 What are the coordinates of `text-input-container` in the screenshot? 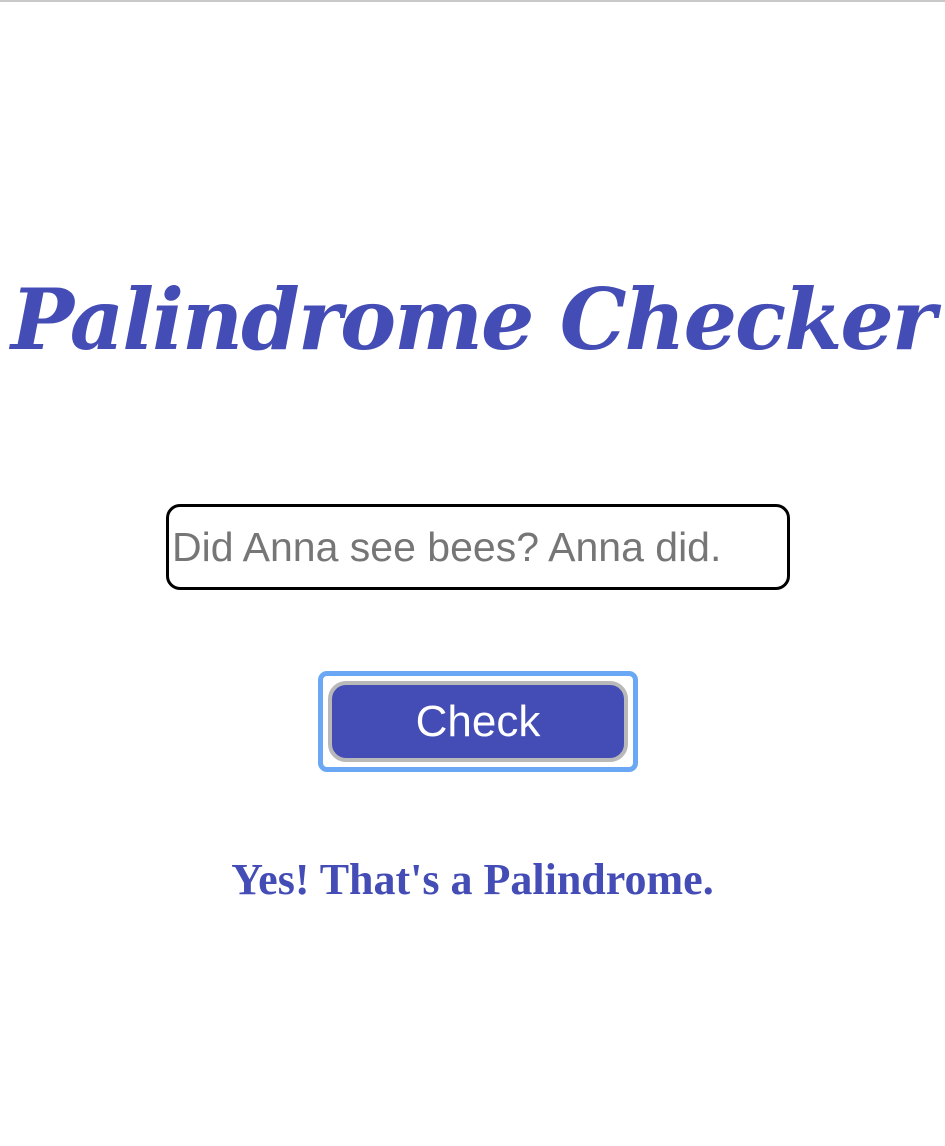 It's located at (478, 547).